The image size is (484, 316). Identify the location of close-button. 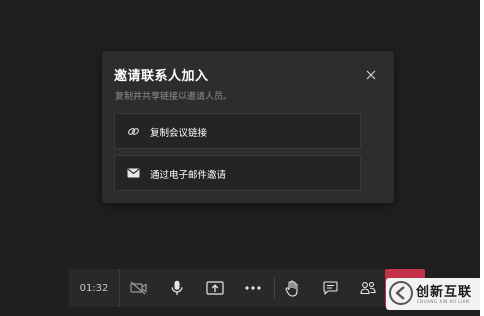
(371, 75).